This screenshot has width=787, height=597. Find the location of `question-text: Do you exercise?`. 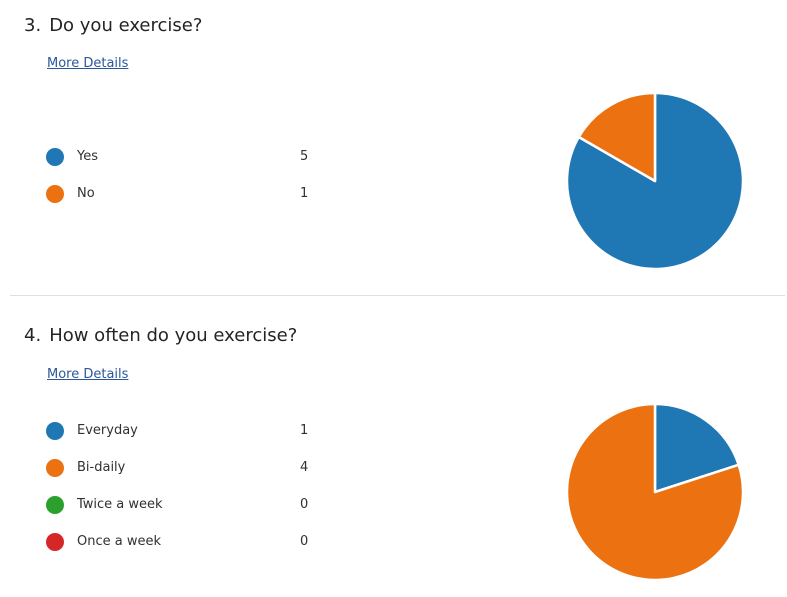

question-text: Do you exercise? is located at coordinates (126, 25).